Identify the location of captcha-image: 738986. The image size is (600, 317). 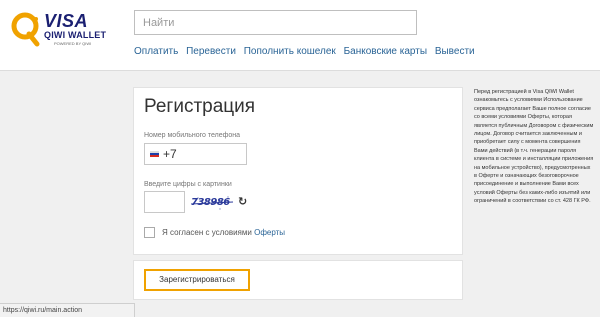
(212, 203).